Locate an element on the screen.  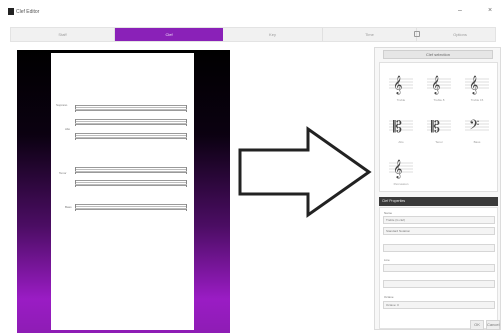
clef-label: Treble is located at coordinates (401, 100).